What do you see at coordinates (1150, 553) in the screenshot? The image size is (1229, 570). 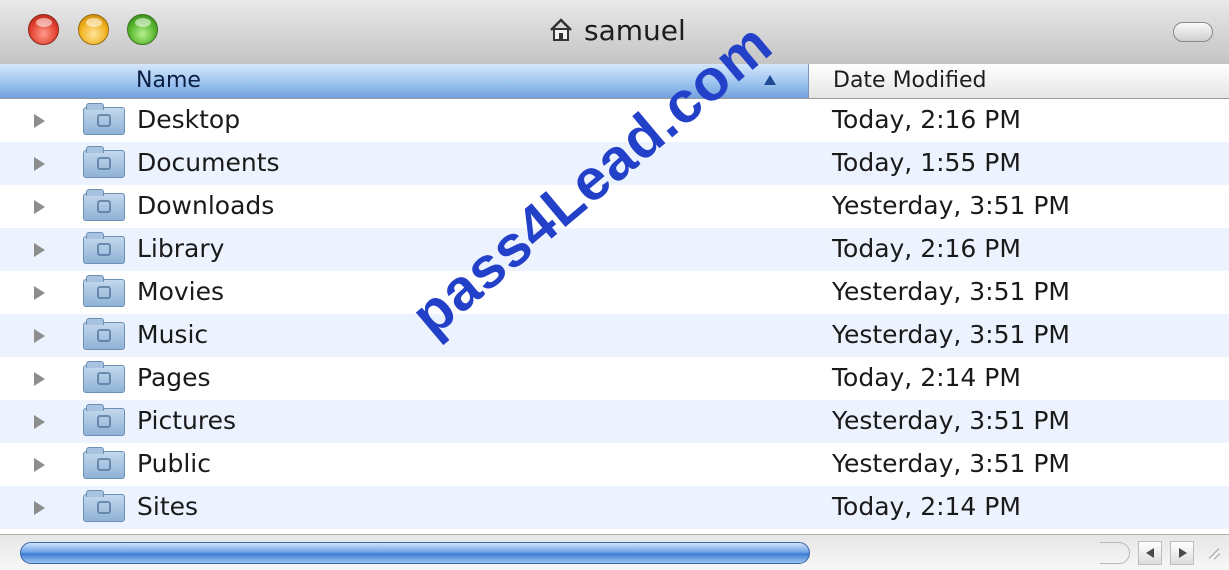 I see `scroll-left-button` at bounding box center [1150, 553].